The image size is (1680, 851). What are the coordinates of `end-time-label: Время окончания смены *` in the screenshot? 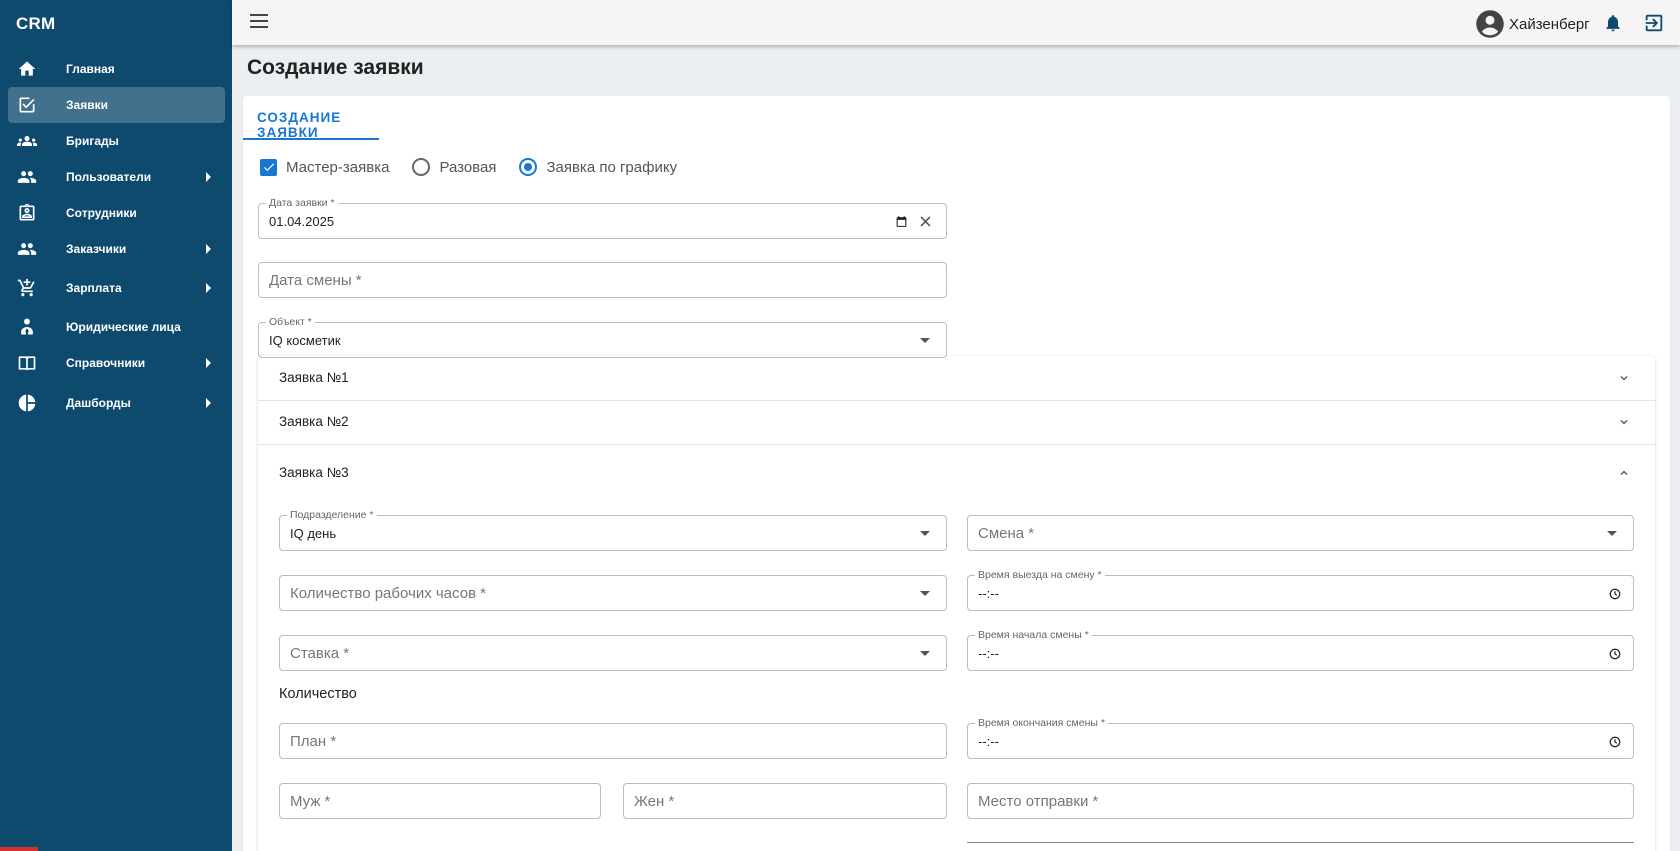 It's located at (1041, 723).